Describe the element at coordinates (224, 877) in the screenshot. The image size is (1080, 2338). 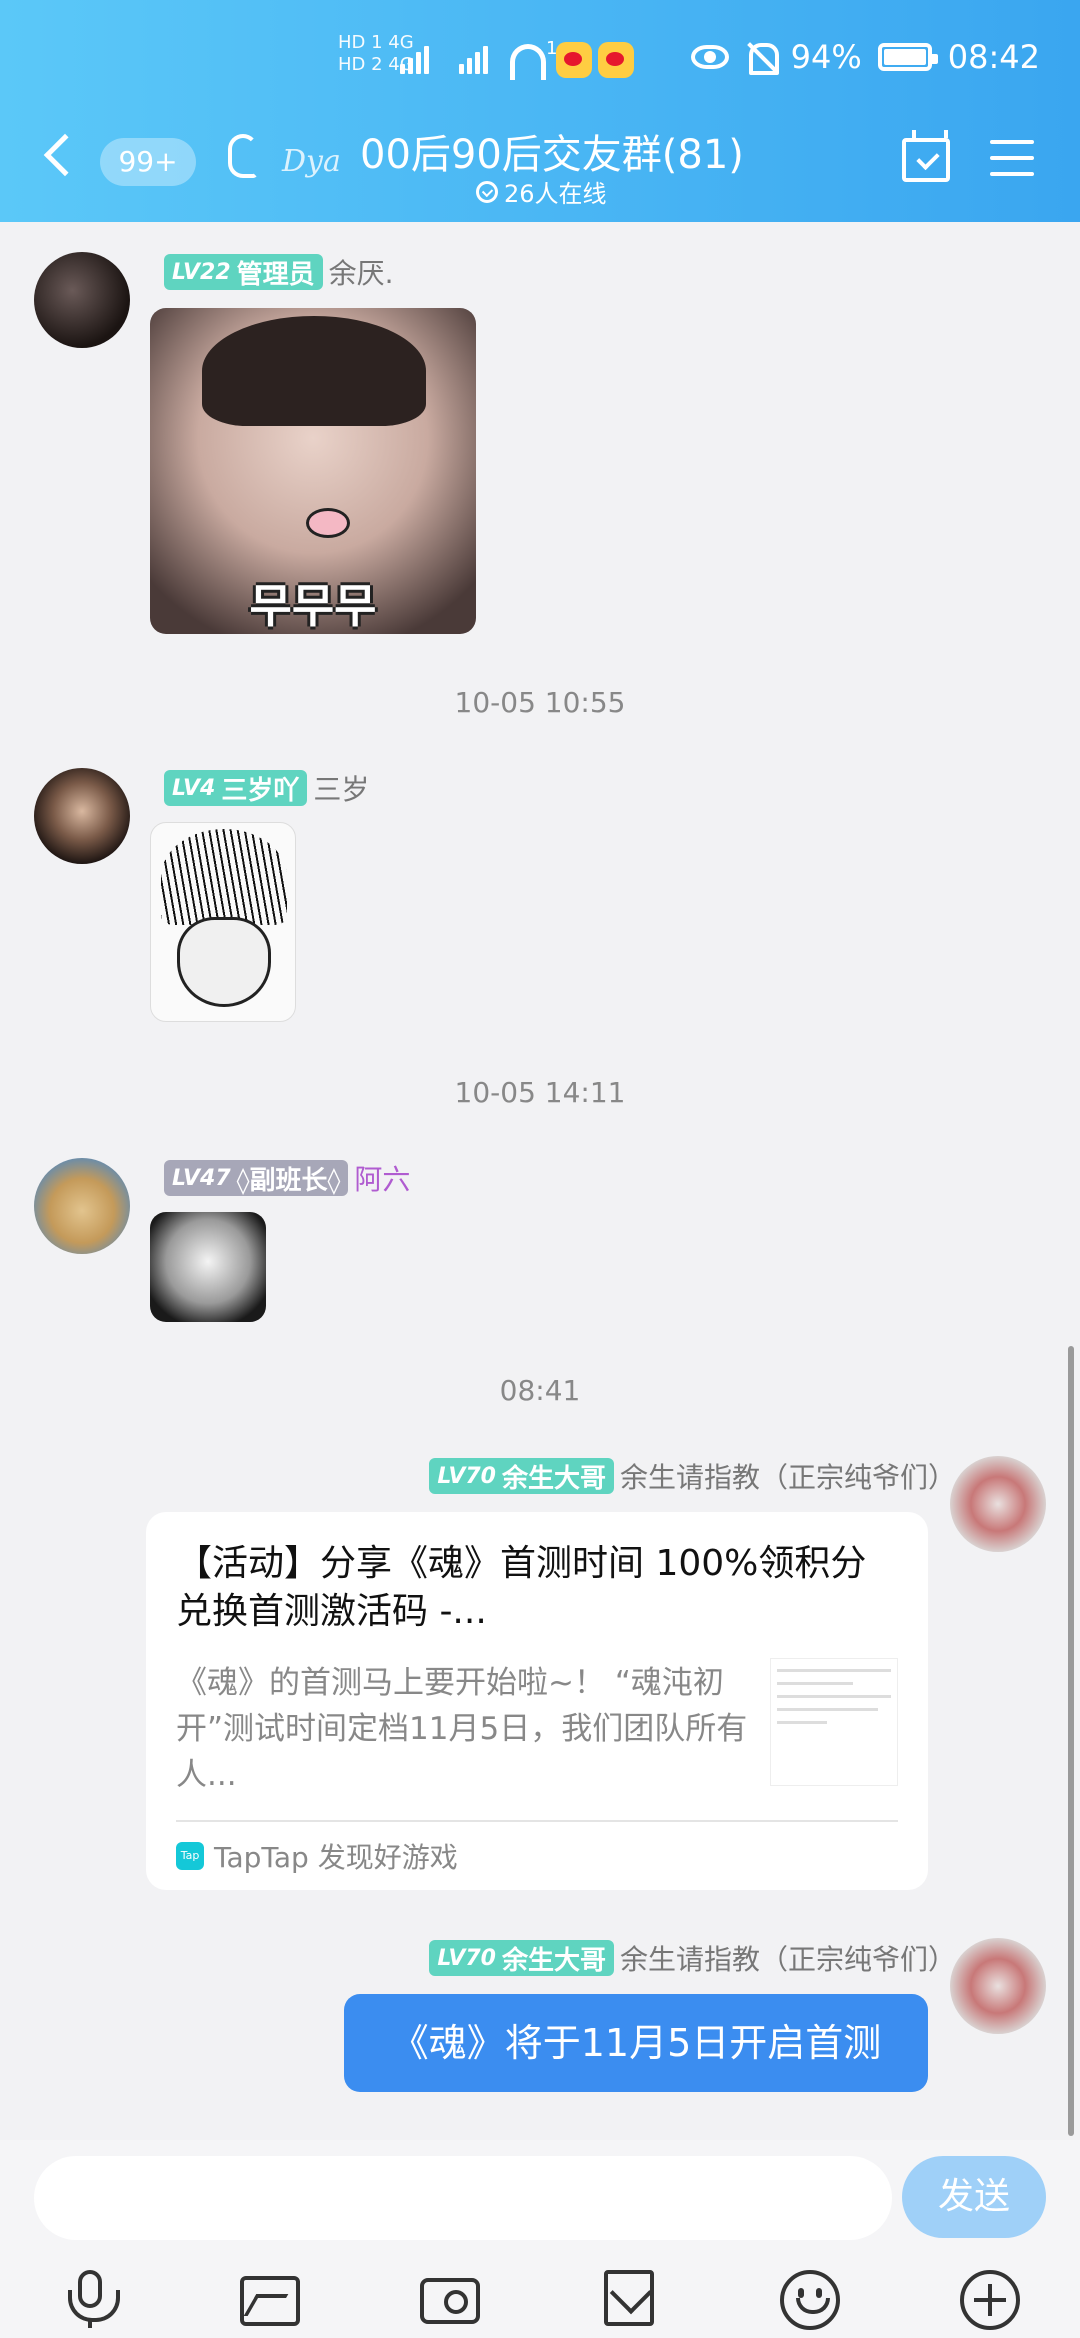
I see `spiky-hair-shape` at that location.